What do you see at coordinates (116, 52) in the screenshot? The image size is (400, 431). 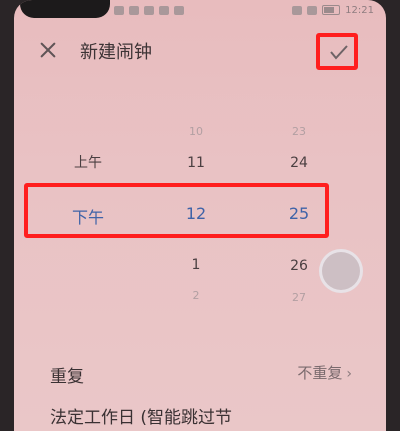 I see `page-title: 新建闹钟` at bounding box center [116, 52].